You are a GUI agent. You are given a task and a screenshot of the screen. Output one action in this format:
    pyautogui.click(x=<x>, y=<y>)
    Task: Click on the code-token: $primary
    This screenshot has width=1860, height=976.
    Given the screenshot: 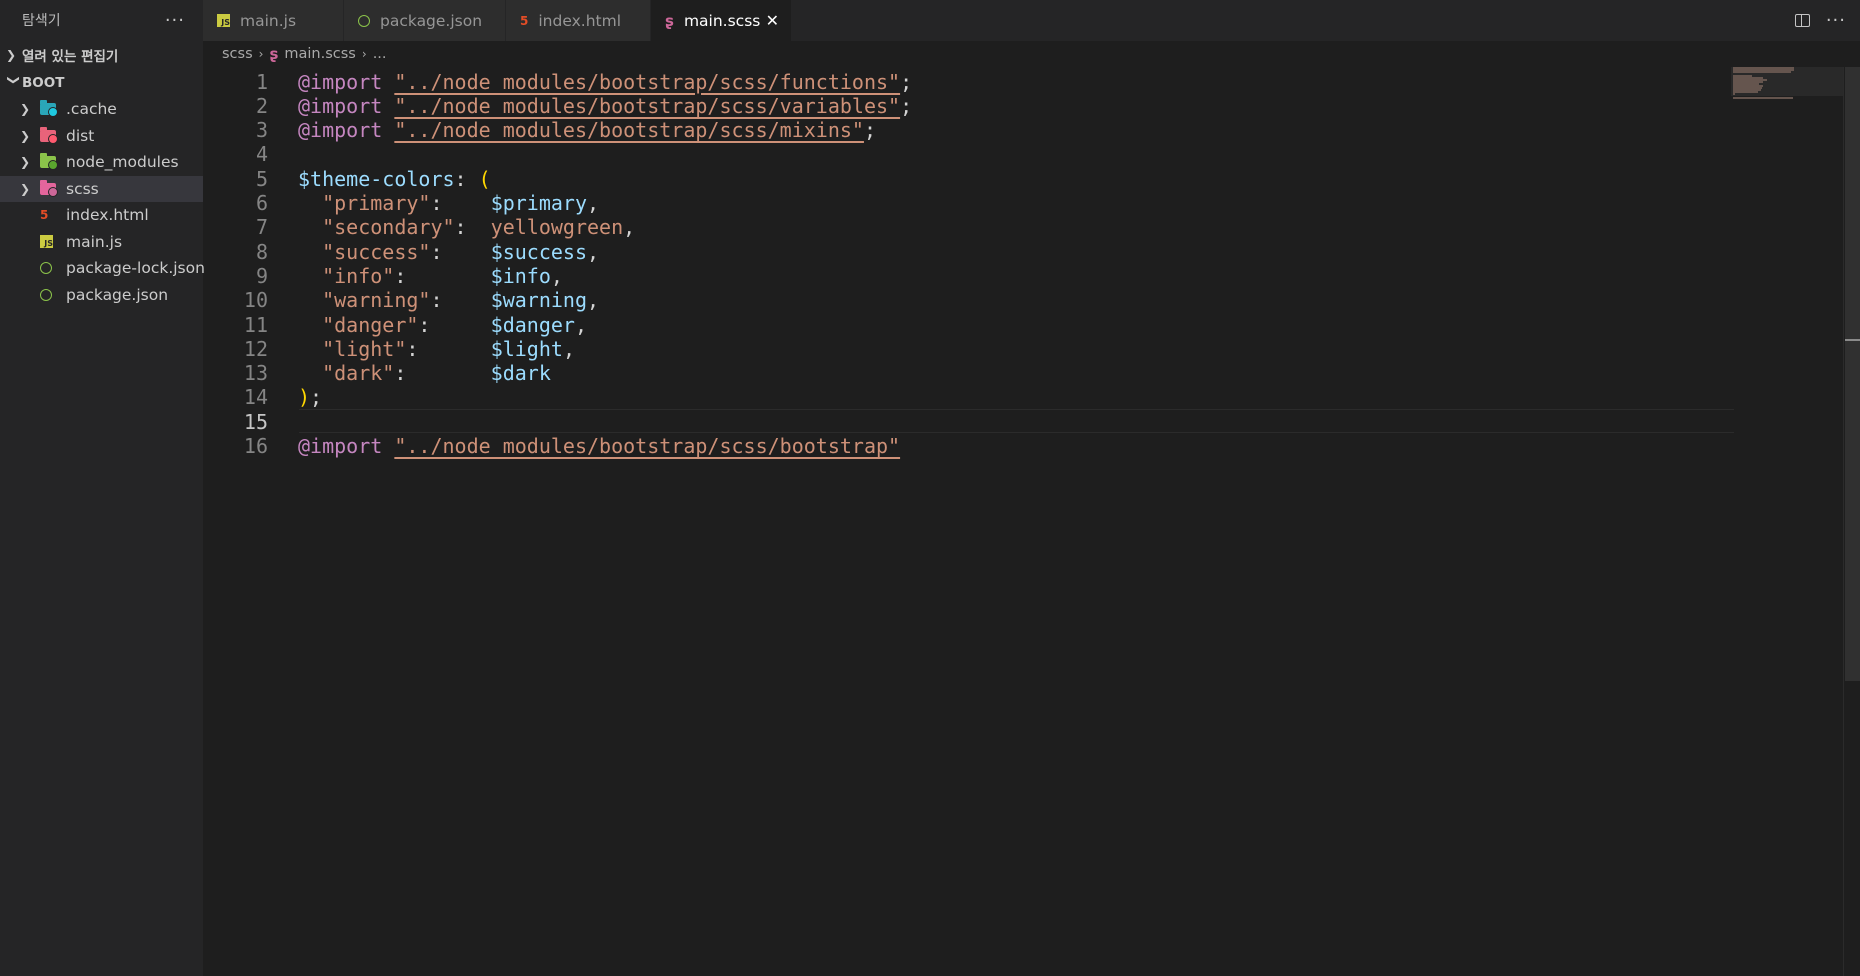 What is the action you would take?
    pyautogui.click(x=539, y=203)
    